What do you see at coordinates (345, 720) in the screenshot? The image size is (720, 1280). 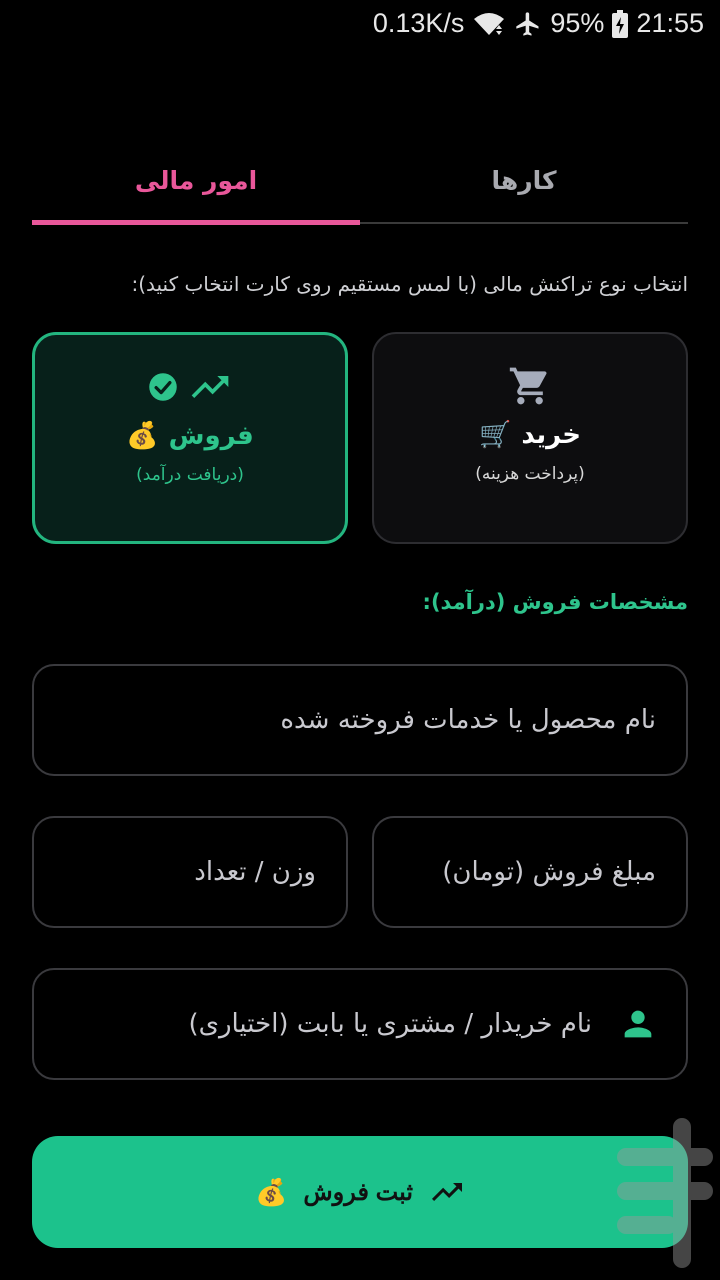 I see `product-name-input` at bounding box center [345, 720].